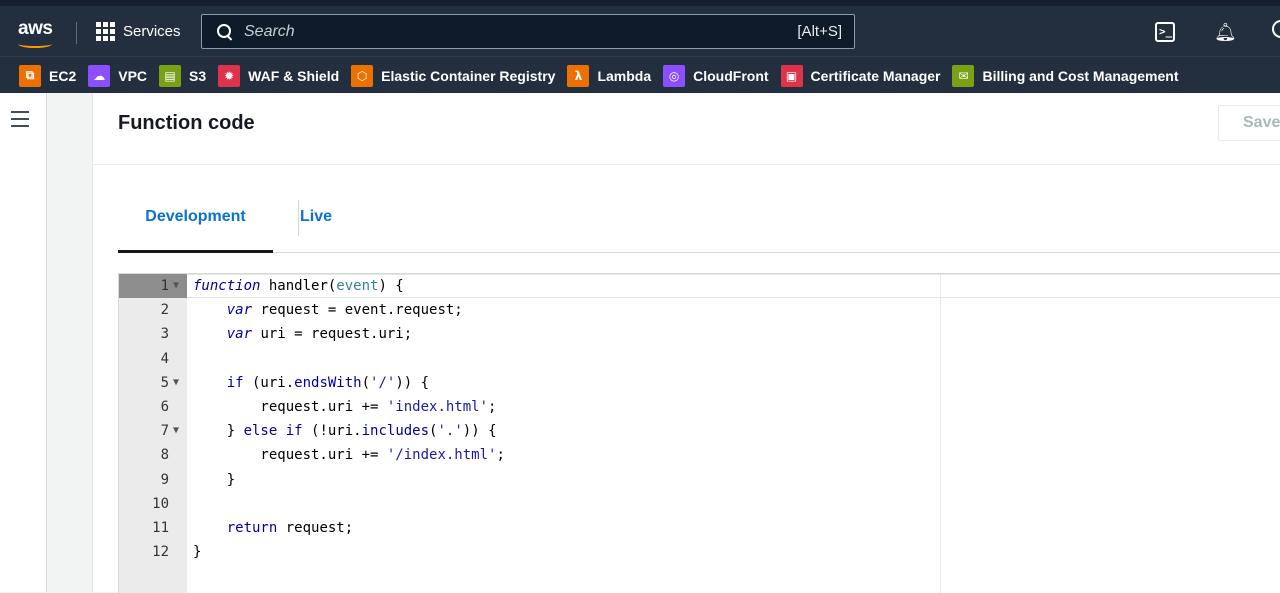  I want to click on vpc-icon: ☁, so click(99, 75).